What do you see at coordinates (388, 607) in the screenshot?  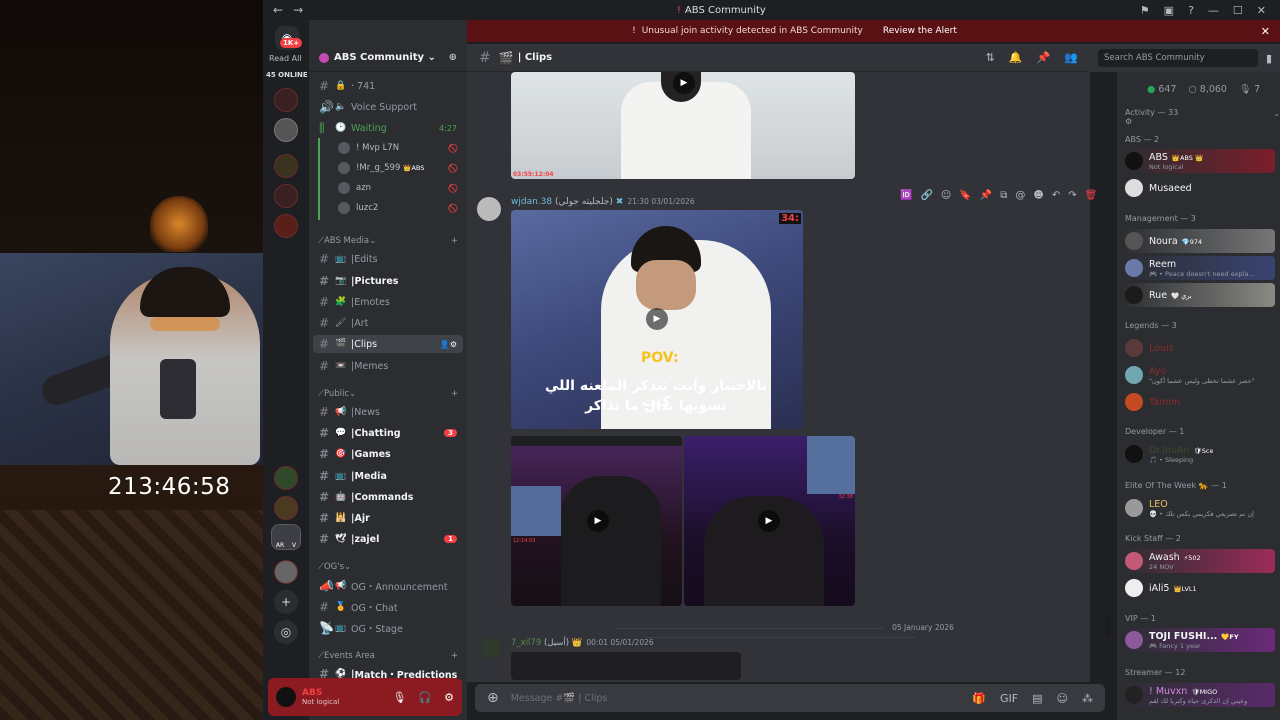 I see `channel-og-chat: # 🏅 OG・Chat` at bounding box center [388, 607].